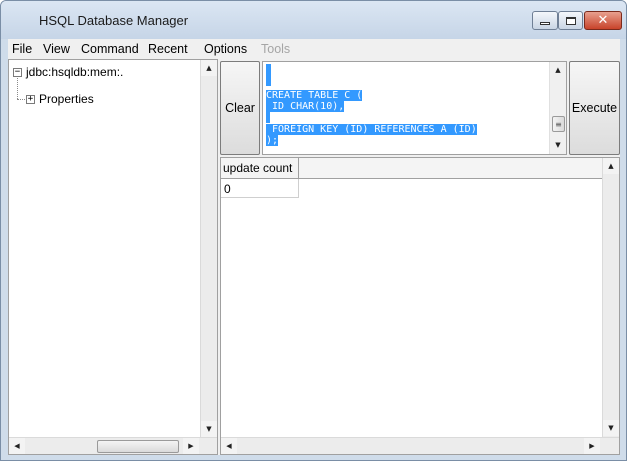 Image resolution: width=627 pixels, height=461 pixels. I want to click on results-horizontal-scrollbar: ◀ ▶, so click(420, 445).